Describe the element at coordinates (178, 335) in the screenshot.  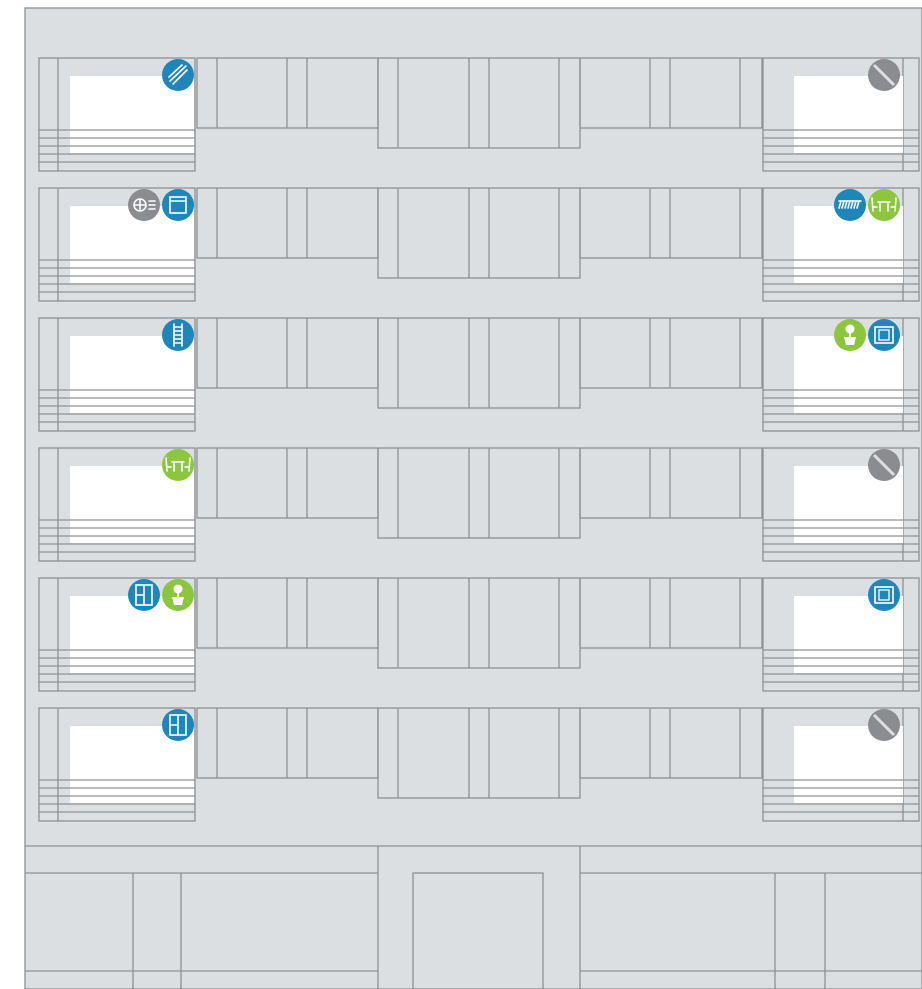
I see `ladder-icon` at that location.